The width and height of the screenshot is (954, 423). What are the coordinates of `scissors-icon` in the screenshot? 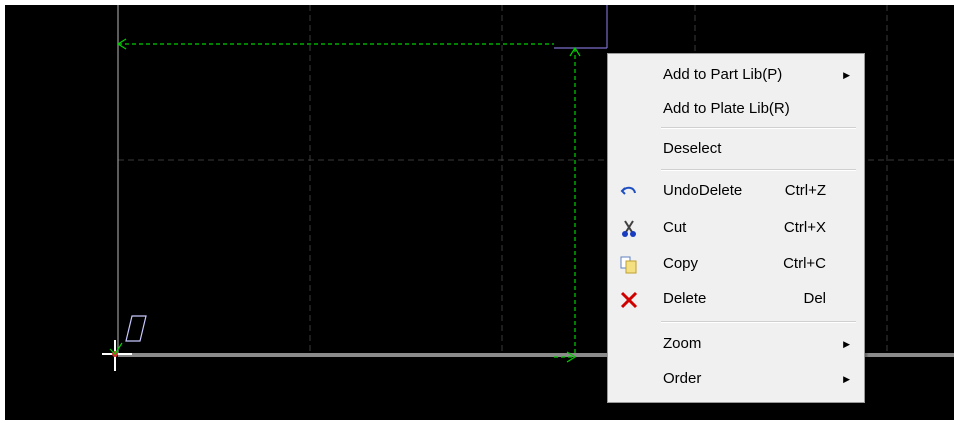 It's located at (629, 228).